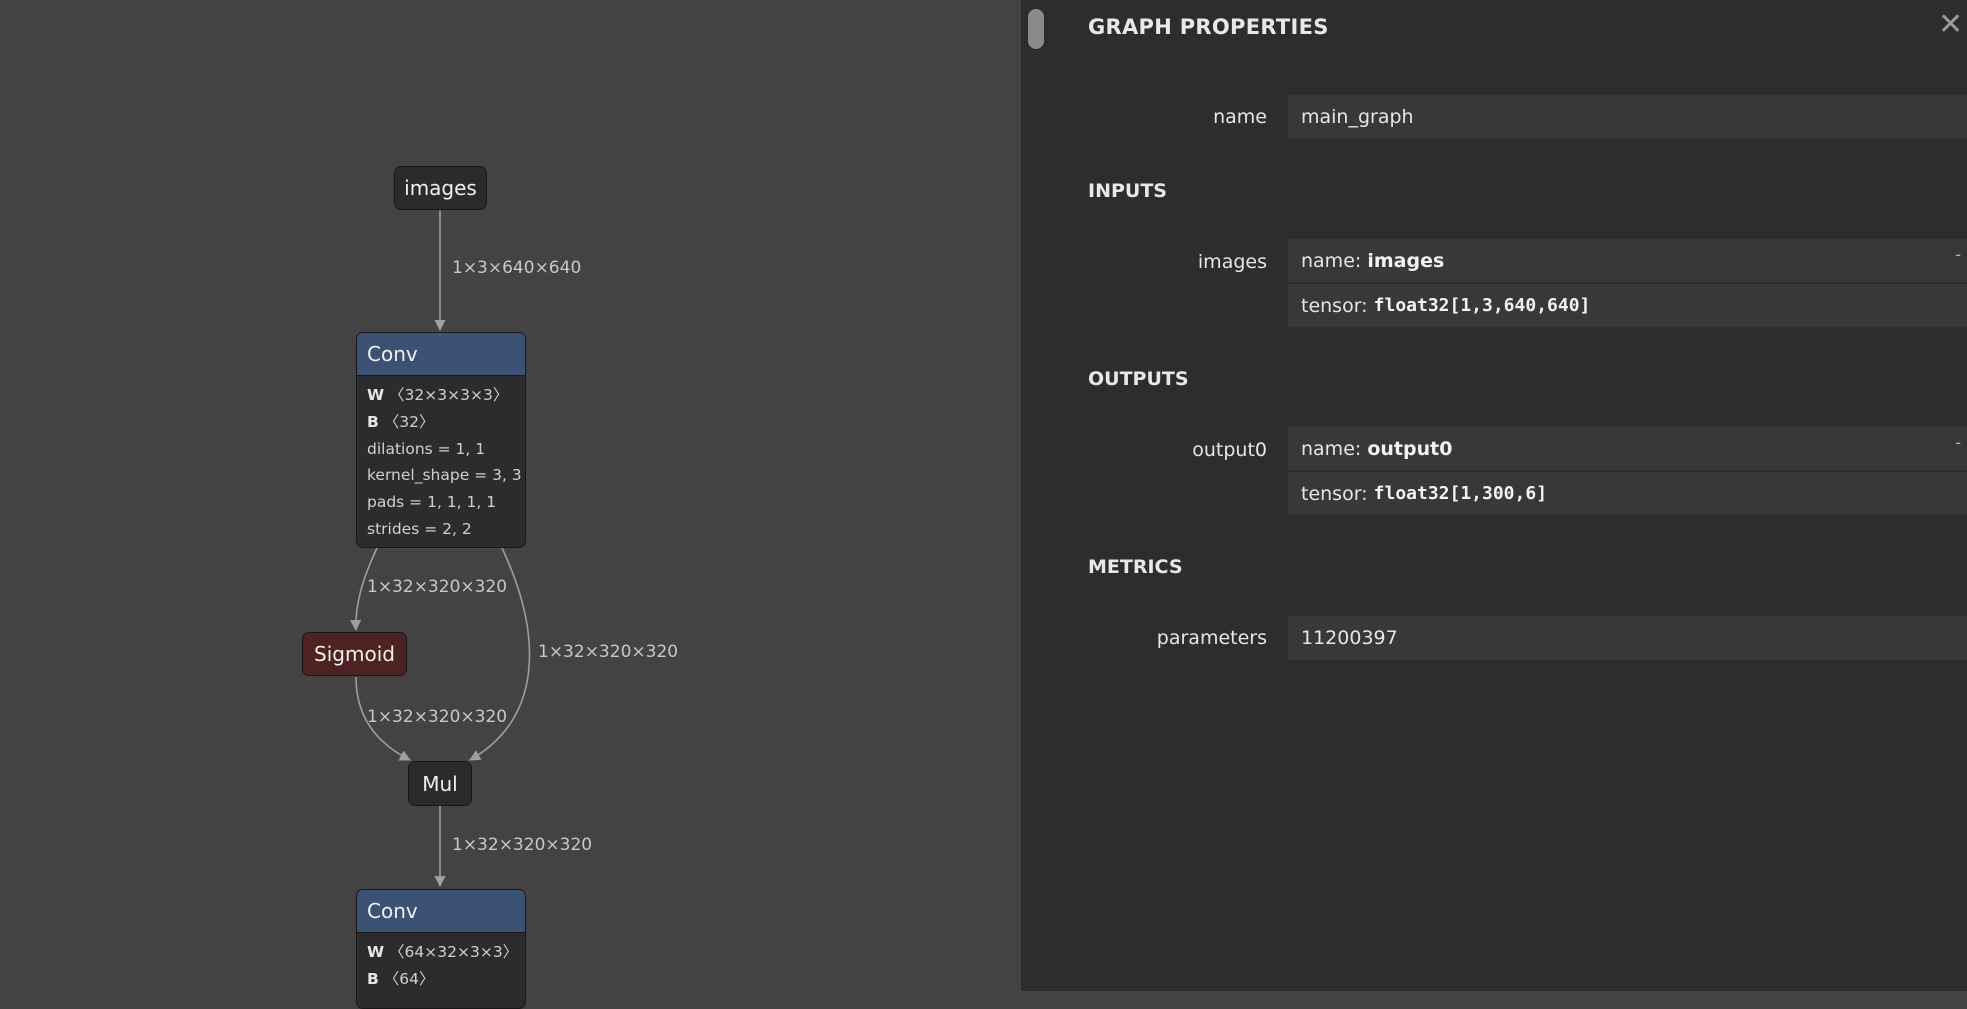 The width and height of the screenshot is (1967, 1009). I want to click on conv1-attr-value: dilations = 1, 1, so click(426, 448).